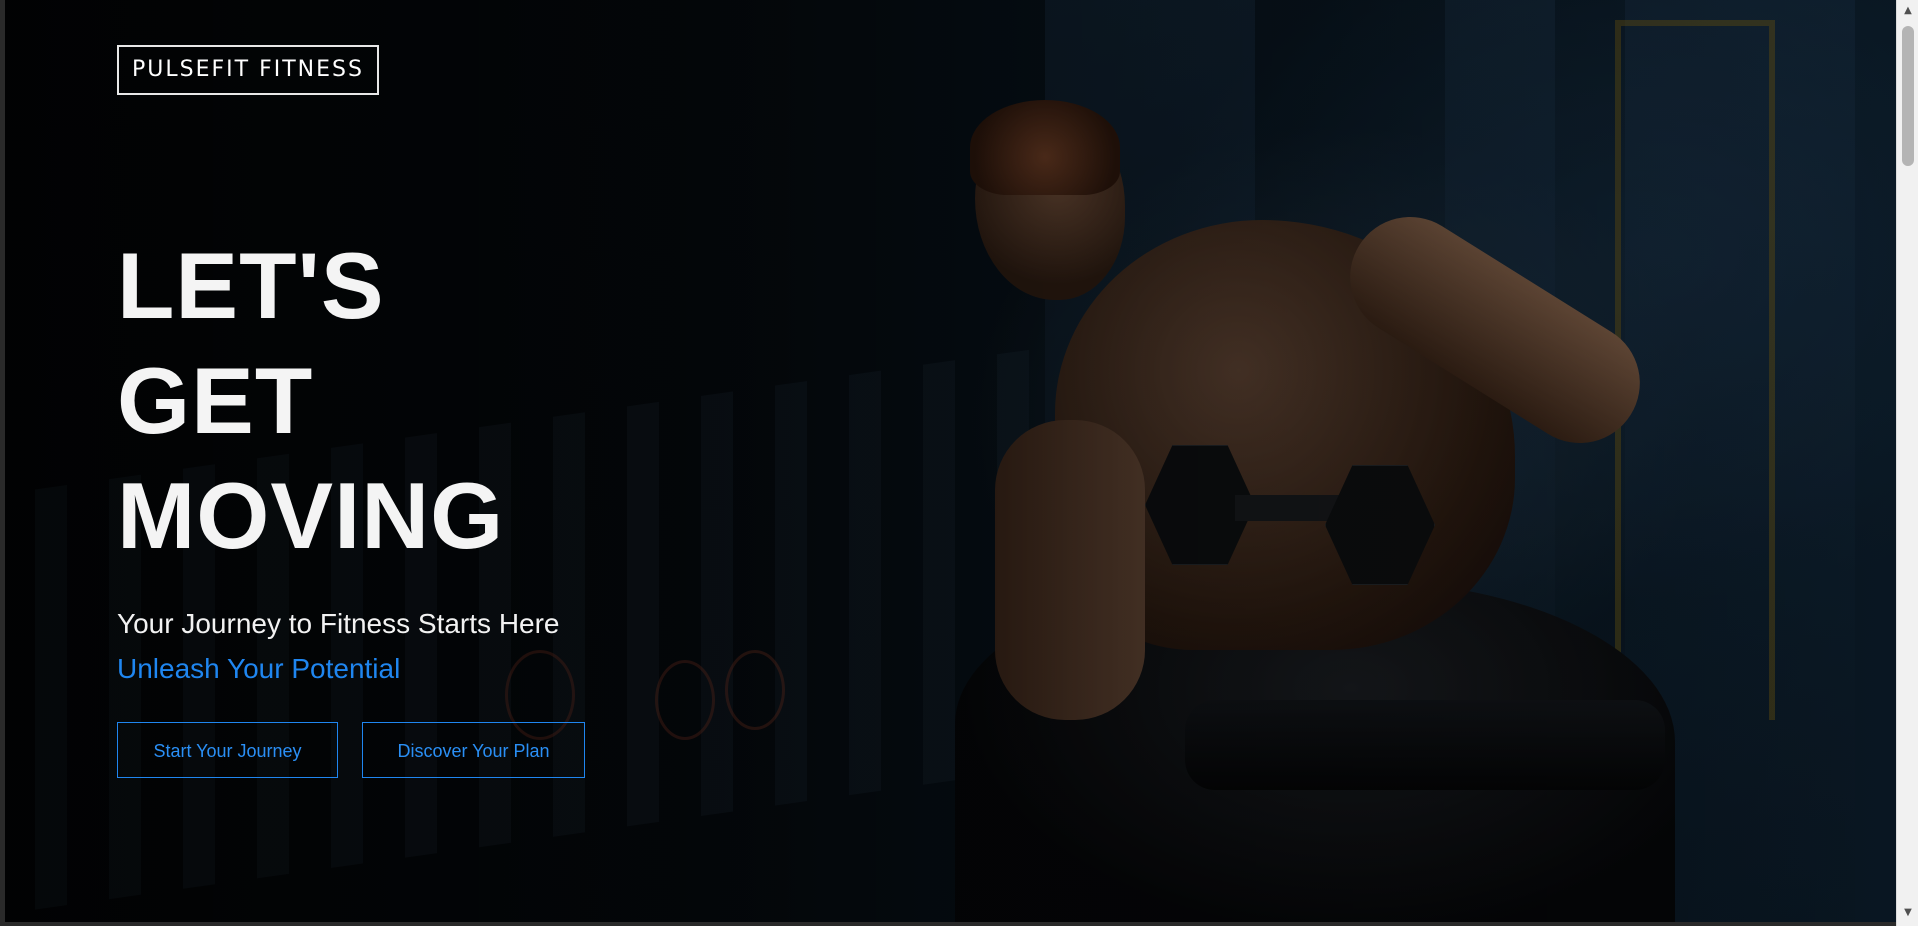 This screenshot has width=1918, height=926. What do you see at coordinates (1908, 96) in the screenshot?
I see `scrollbar-thumb` at bounding box center [1908, 96].